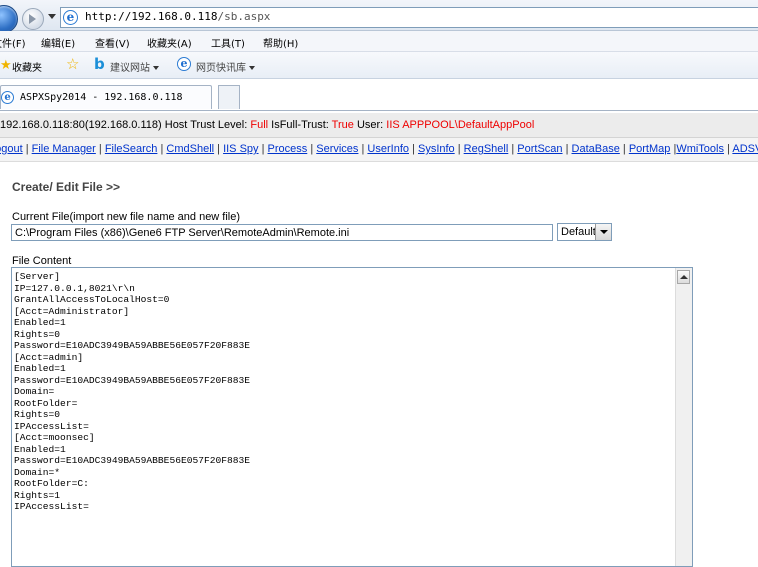 The width and height of the screenshot is (758, 567). I want to click on menu-favorites: 收藏夹(A), so click(169, 42).